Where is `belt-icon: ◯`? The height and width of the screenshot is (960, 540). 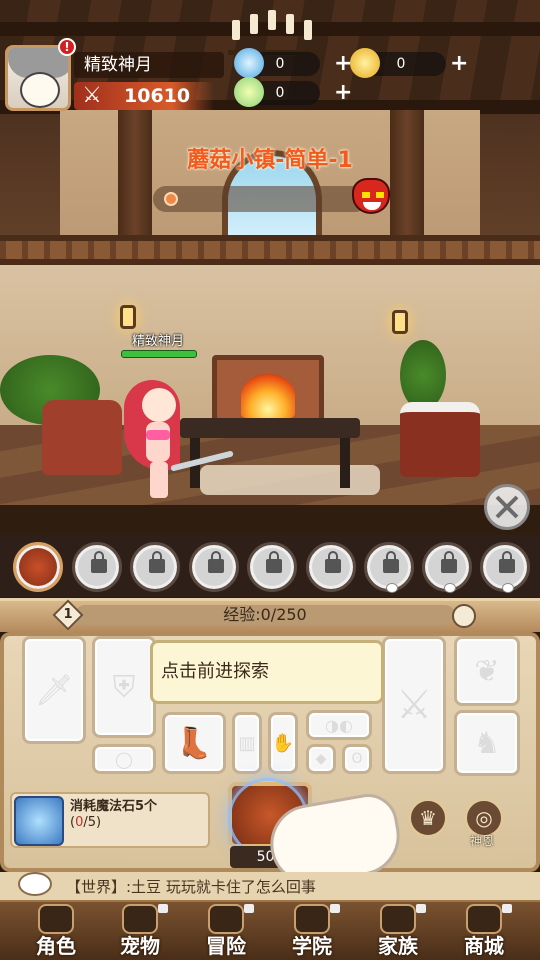
belt-icon: ◯ is located at coordinates (124, 759).